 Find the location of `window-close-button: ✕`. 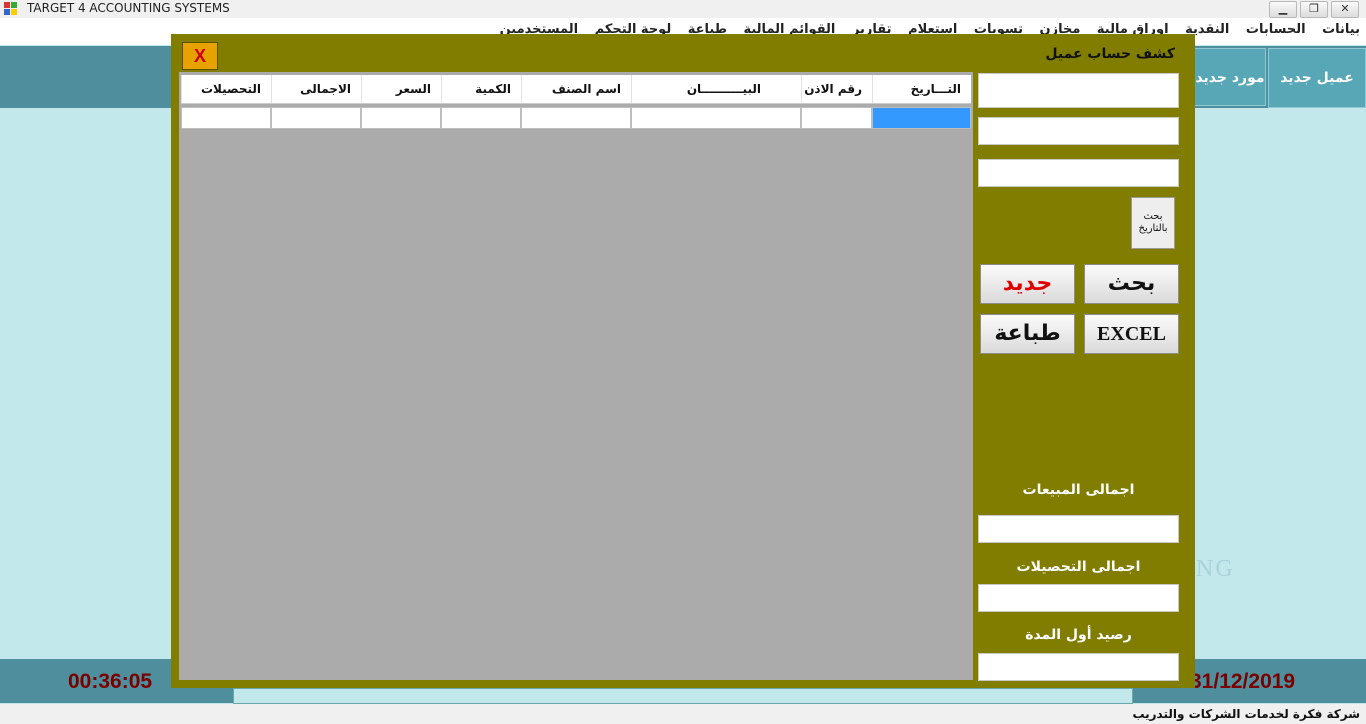

window-close-button: ✕ is located at coordinates (1345, 9).